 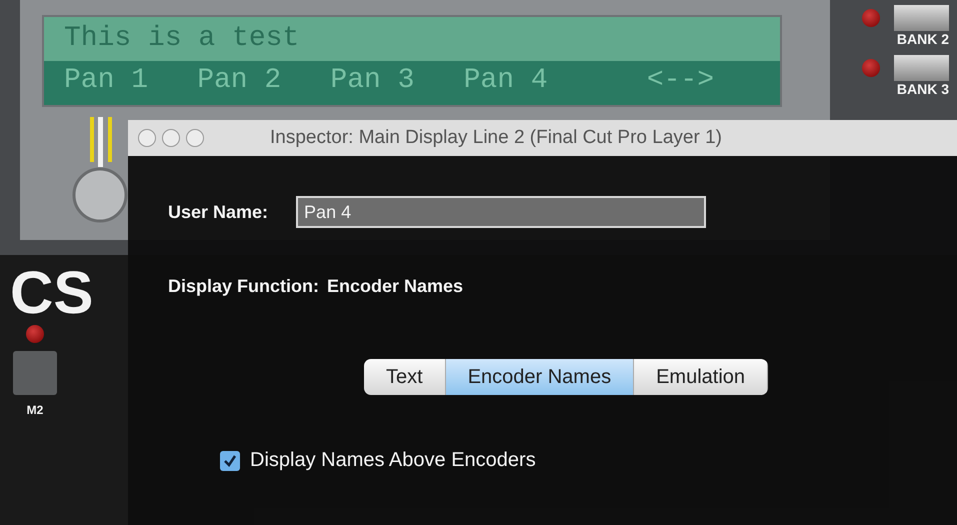 I want to click on window-title: Inspector: Main Display Line 2 (Final Cut Pro Layer 1), so click(x=496, y=138).